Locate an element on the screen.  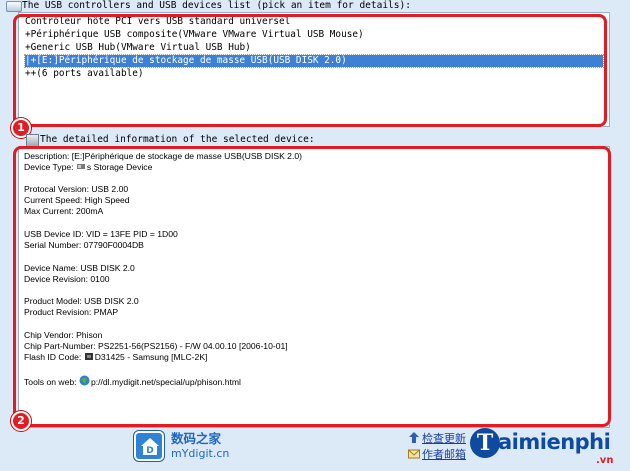
update-arrow-icon is located at coordinates (414, 437).